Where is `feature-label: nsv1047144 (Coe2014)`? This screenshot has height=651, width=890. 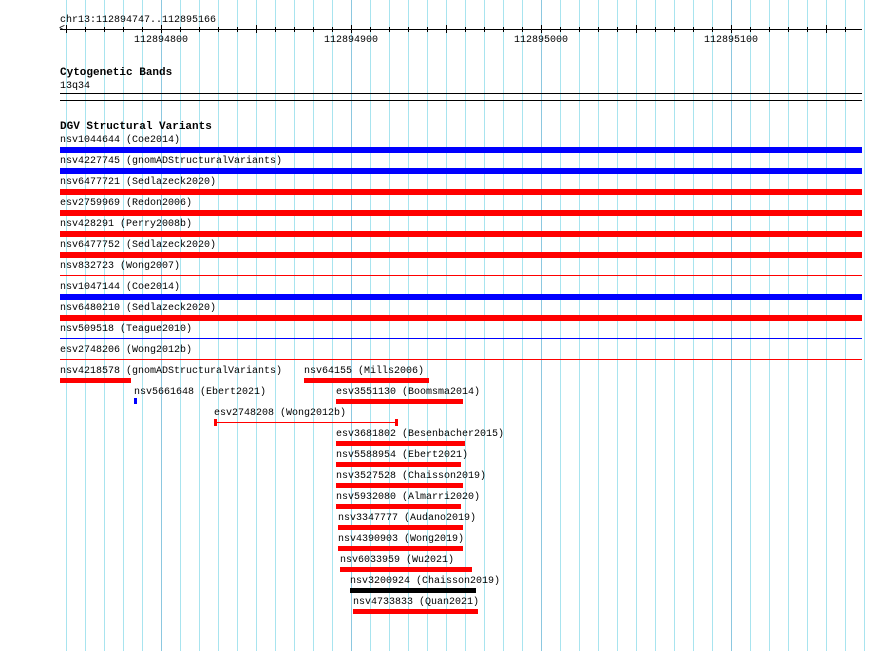 feature-label: nsv1047144 (Coe2014) is located at coordinates (120, 287).